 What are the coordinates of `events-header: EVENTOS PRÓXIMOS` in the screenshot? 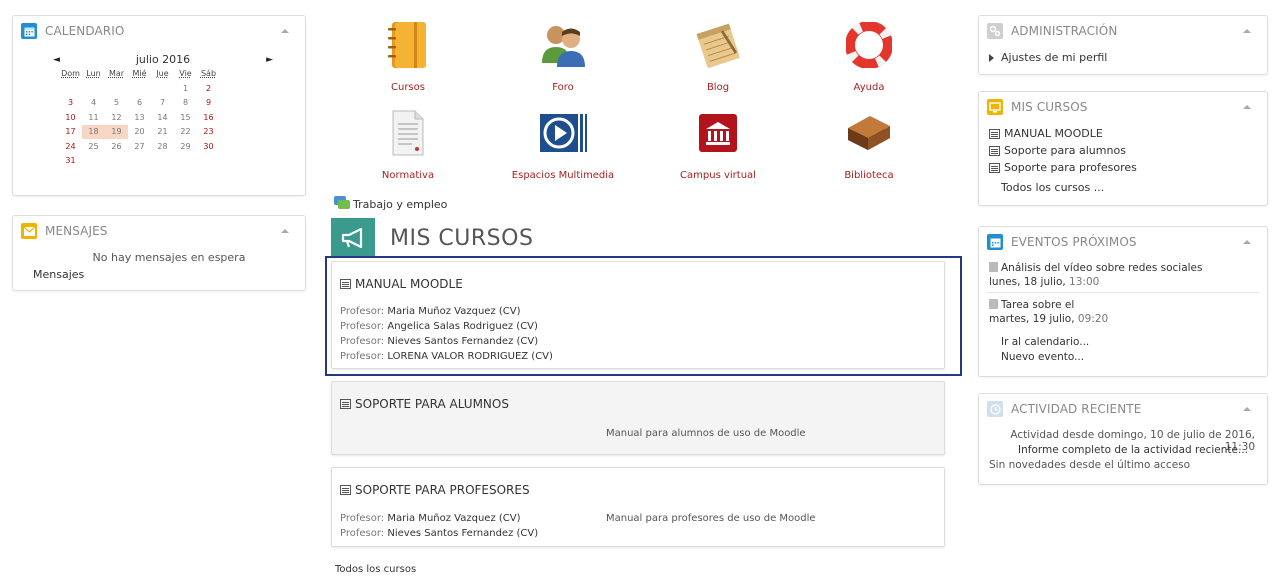 It's located at (1123, 242).